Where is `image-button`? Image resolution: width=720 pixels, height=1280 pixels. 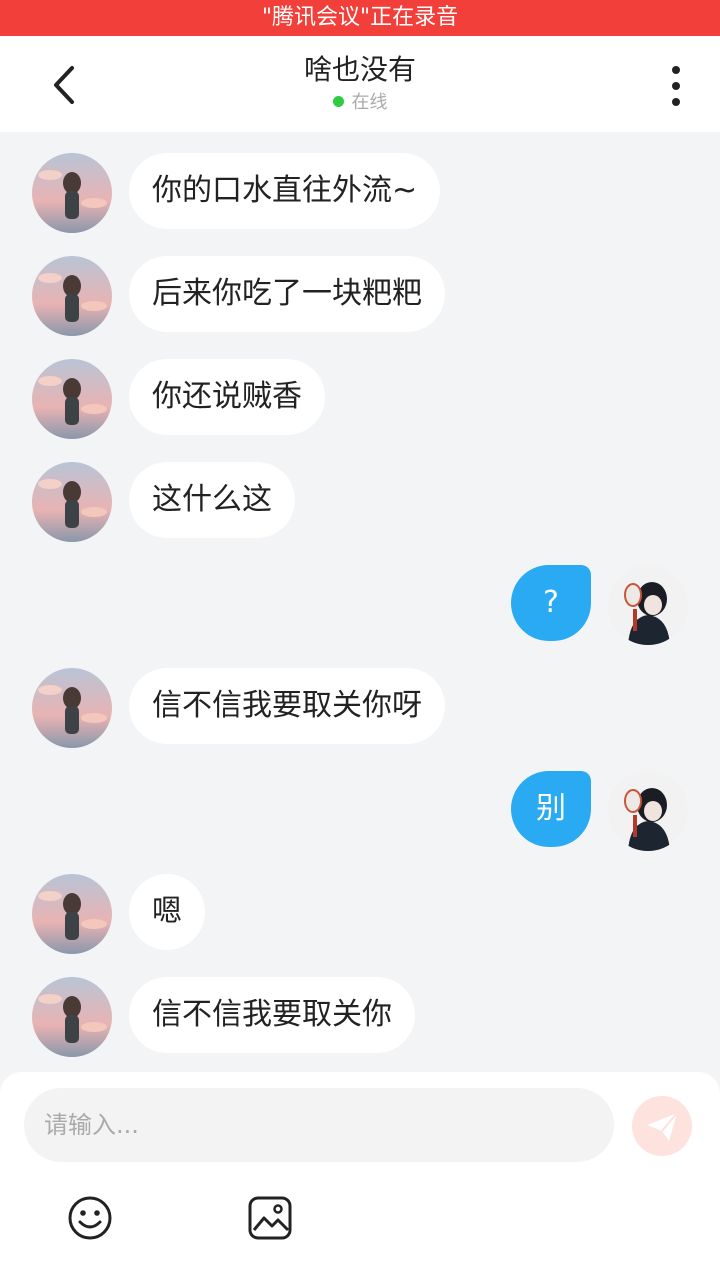
image-button is located at coordinates (270, 1218).